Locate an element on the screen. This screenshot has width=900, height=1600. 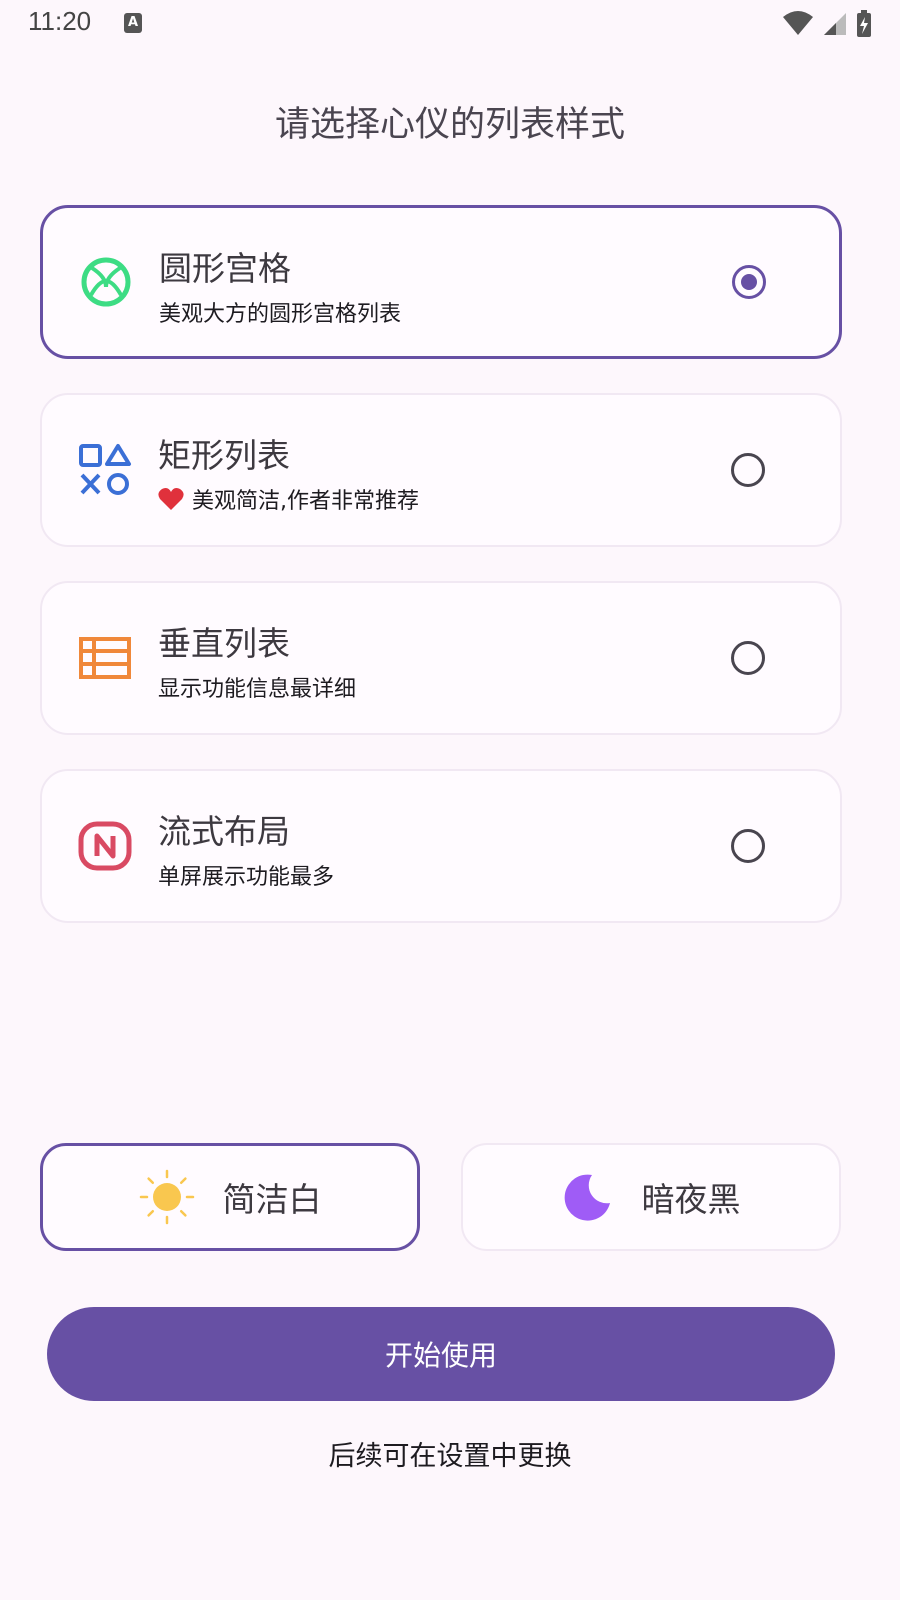
option-card-flow-layout: 流式布局 单屏展示功能最多 is located at coordinates (441, 846).